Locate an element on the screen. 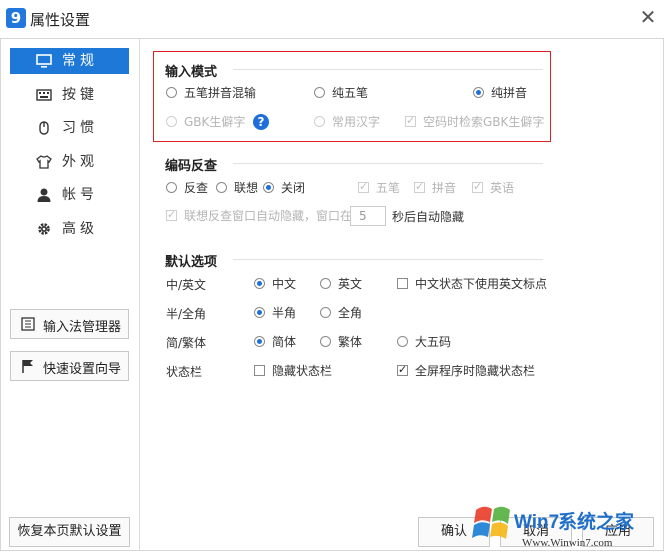 The height and width of the screenshot is (555, 665). auto-hide-seconds-input: 5 is located at coordinates (368, 216).